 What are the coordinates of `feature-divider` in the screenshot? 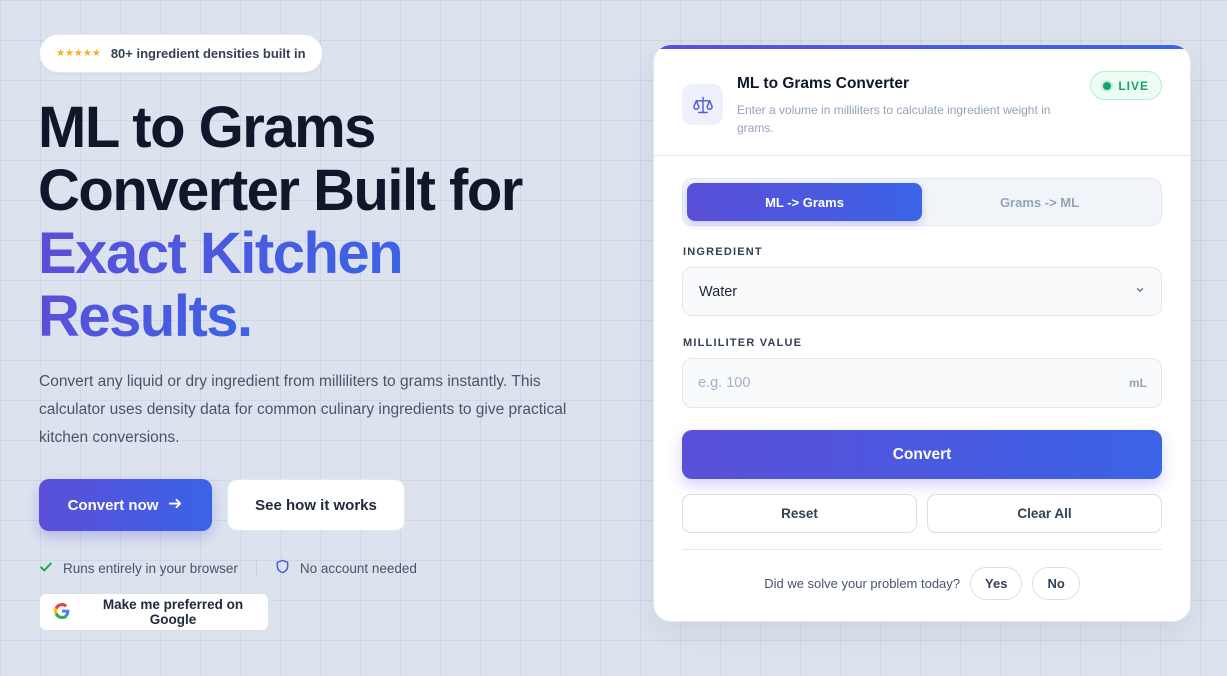 It's located at (256, 568).